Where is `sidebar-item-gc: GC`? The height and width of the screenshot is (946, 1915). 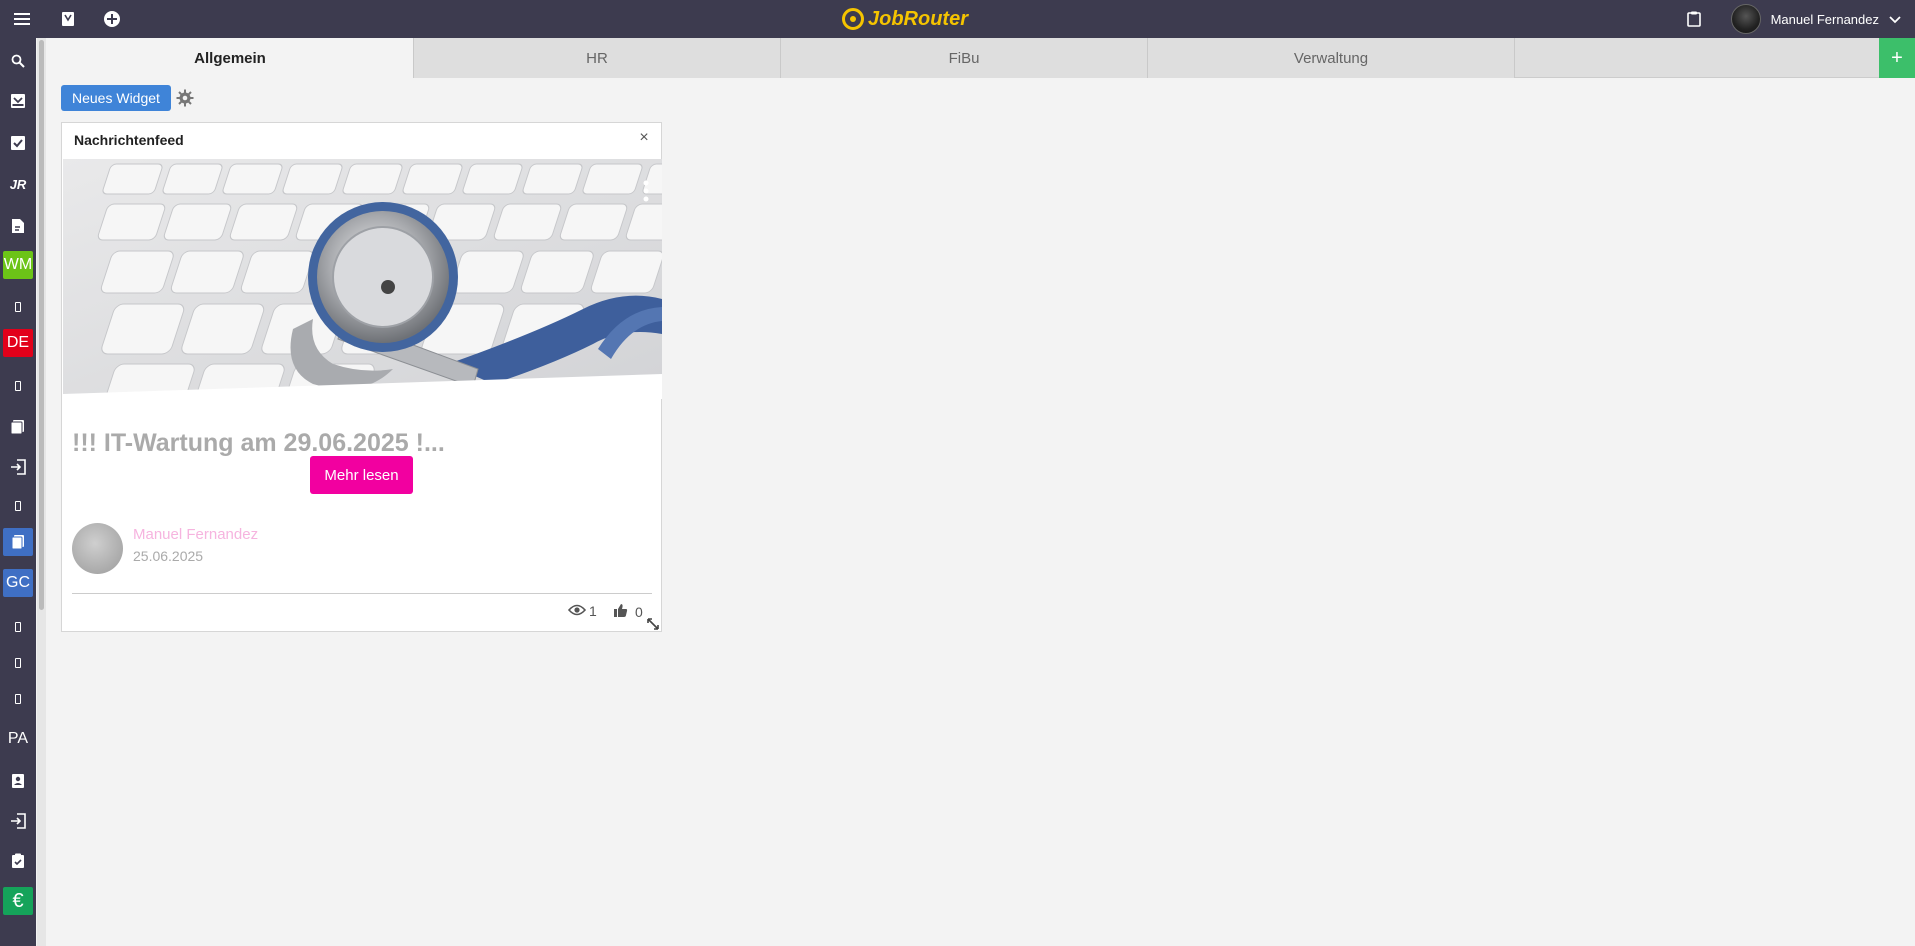 sidebar-item-gc: GC is located at coordinates (18, 583).